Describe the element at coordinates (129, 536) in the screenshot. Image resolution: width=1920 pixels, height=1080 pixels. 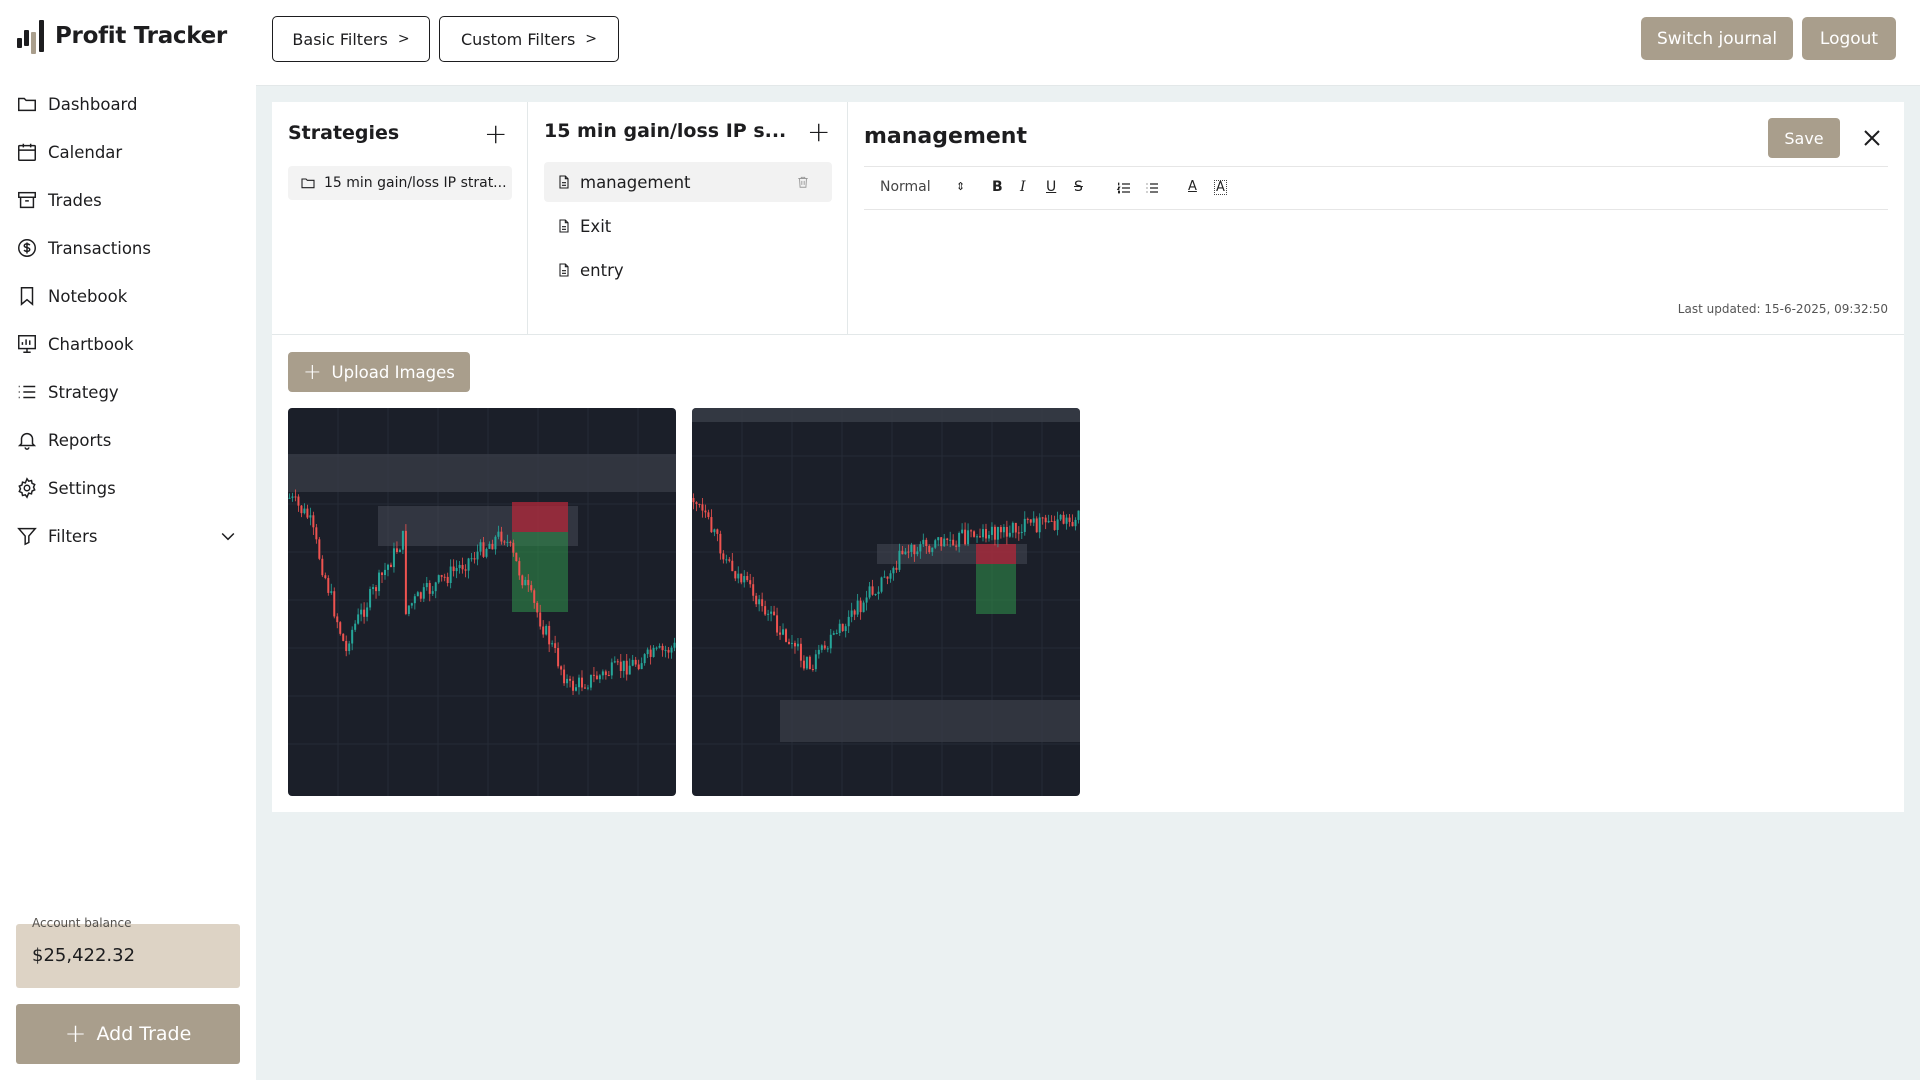
I see `sidebar-item-filters: Filters` at that location.